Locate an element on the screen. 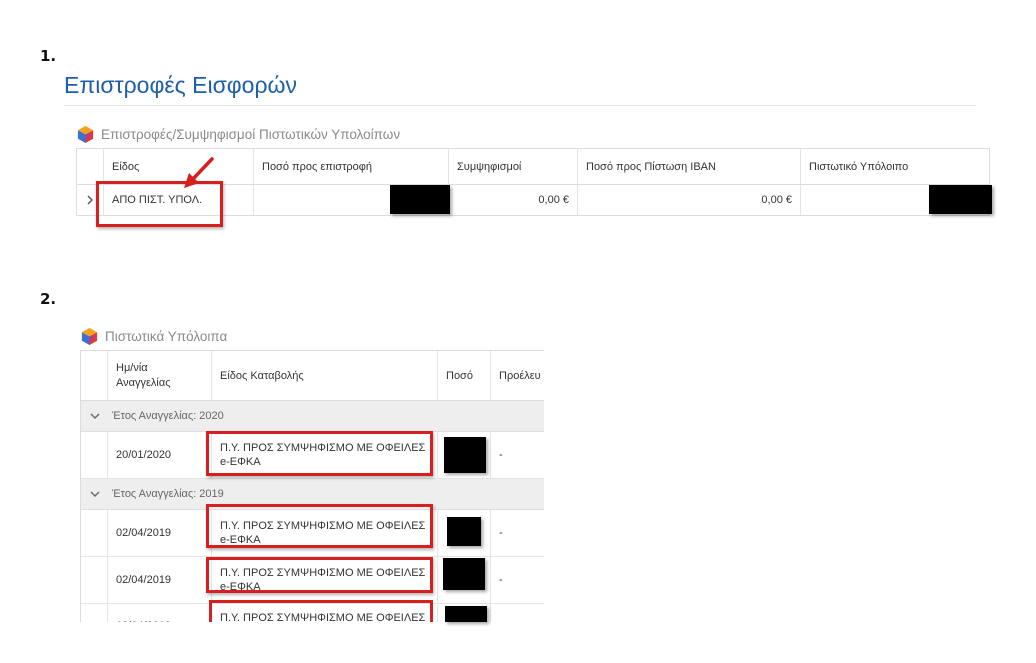  row-iban-amount: 0,00 € is located at coordinates (689, 200).